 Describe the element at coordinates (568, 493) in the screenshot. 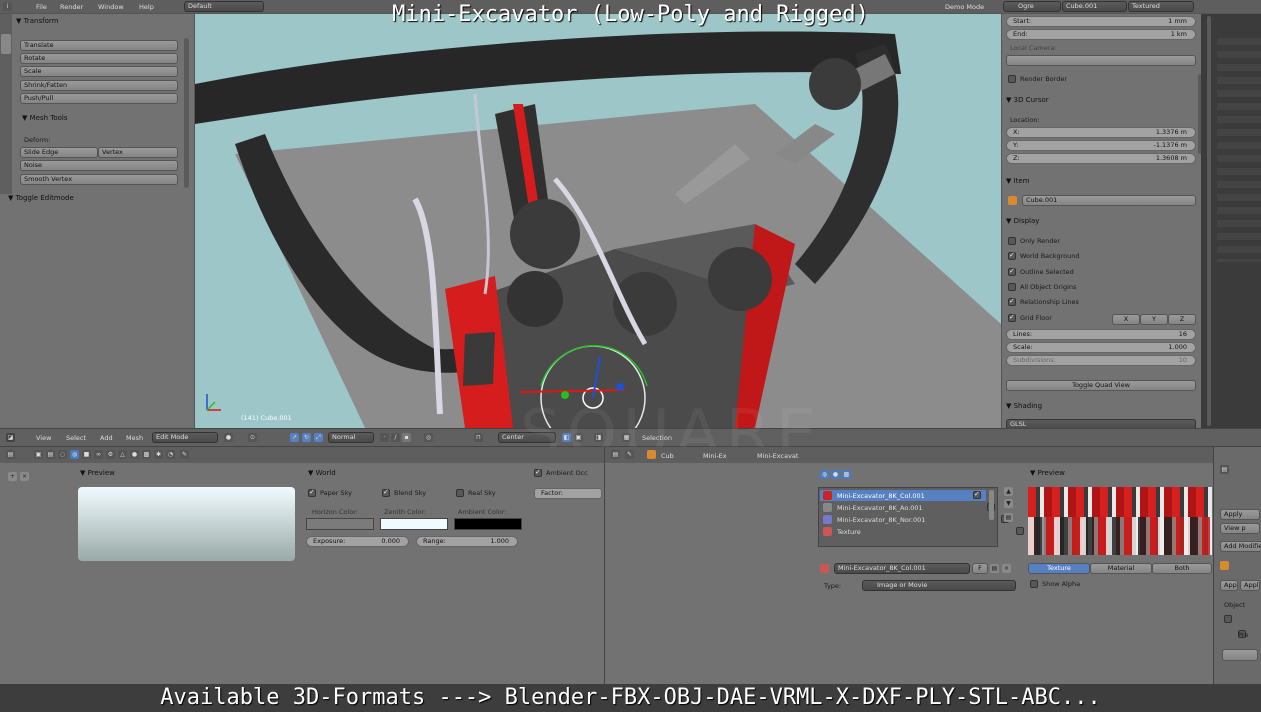

I see `ao-factor-field: Factor:` at that location.